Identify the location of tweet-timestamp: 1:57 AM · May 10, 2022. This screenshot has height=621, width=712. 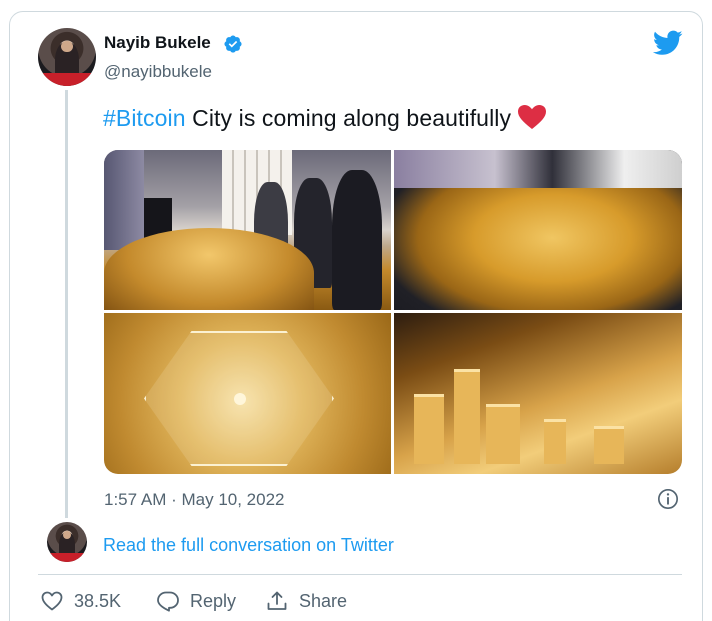
(194, 500).